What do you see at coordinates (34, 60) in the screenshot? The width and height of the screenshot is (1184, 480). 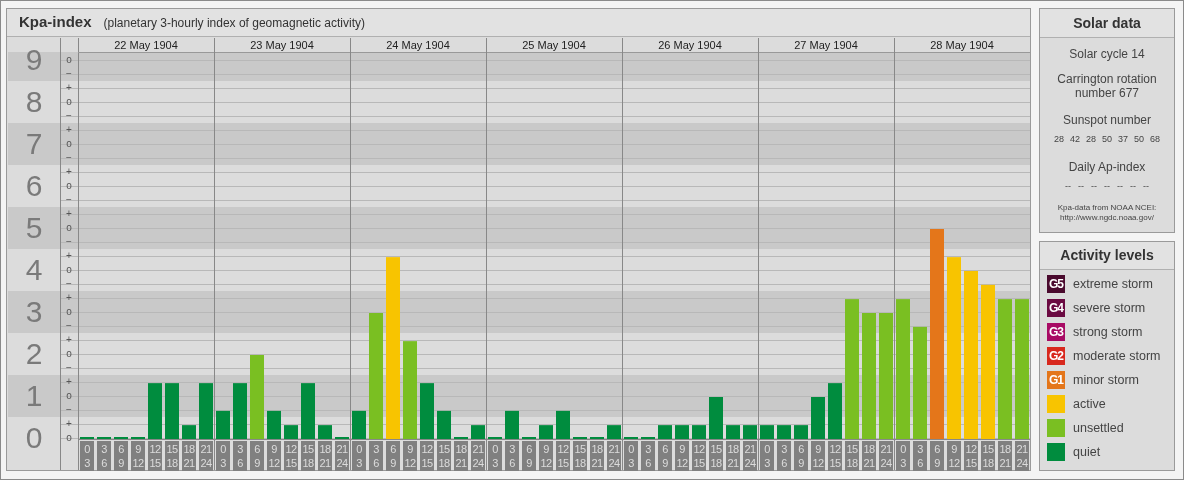 I see `axis-number: 9` at bounding box center [34, 60].